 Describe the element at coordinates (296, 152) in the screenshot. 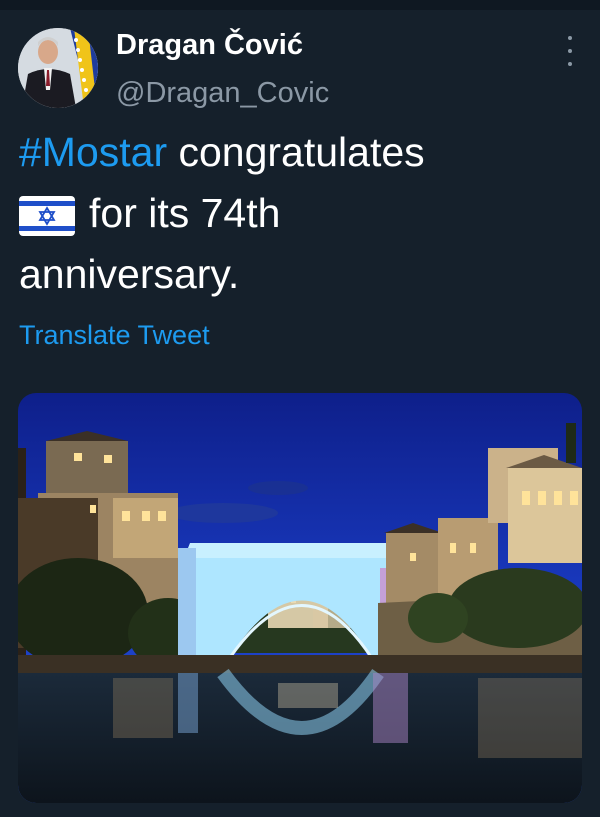

I see `tweet-text-segment: congratulates` at that location.